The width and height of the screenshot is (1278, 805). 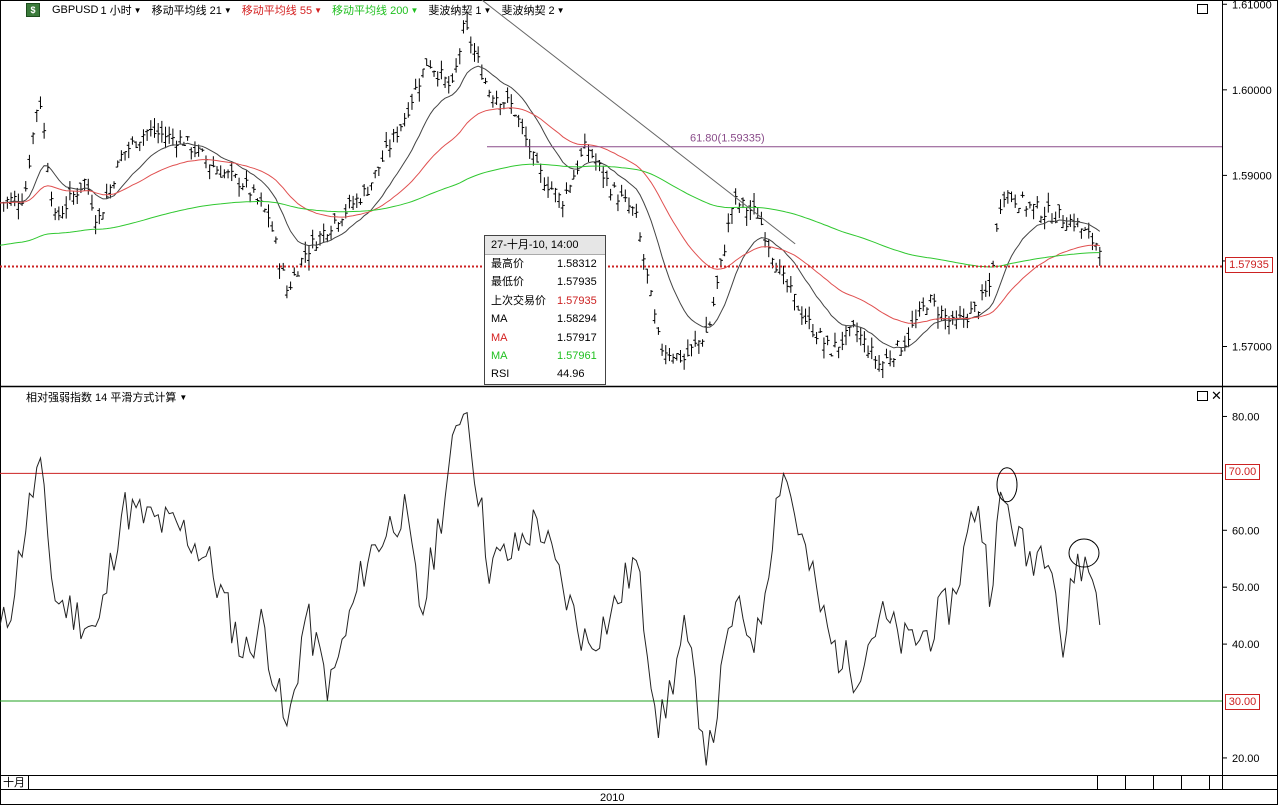 What do you see at coordinates (518, 300) in the screenshot?
I see `tooltip-label: 上次交易价` at bounding box center [518, 300].